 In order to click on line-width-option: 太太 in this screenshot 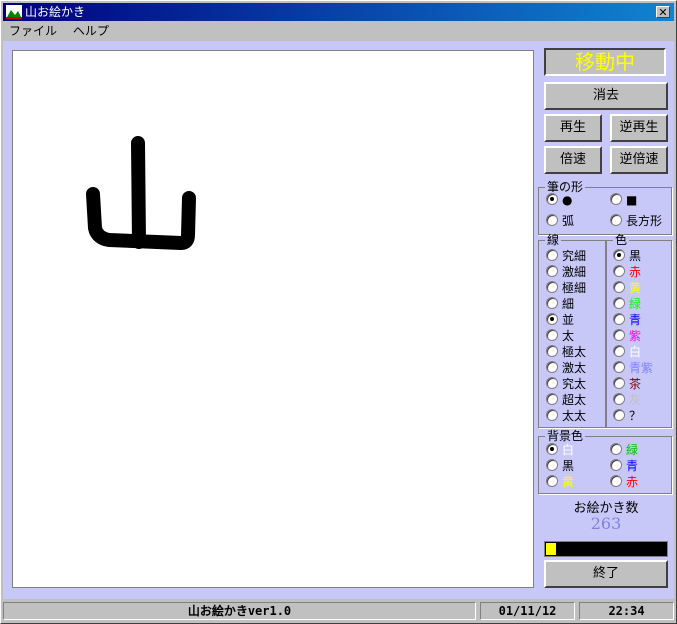, I will do `click(566, 416)`.